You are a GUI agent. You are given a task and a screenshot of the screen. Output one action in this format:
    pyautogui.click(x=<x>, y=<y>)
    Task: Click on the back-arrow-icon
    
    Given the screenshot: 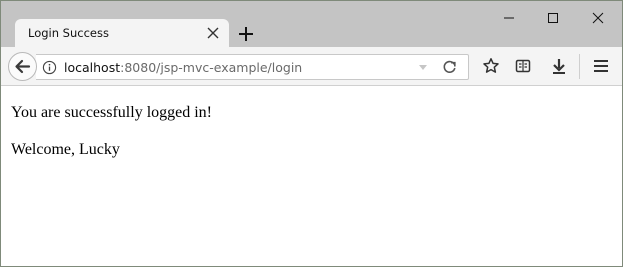 What is the action you would take?
    pyautogui.click(x=23, y=66)
    